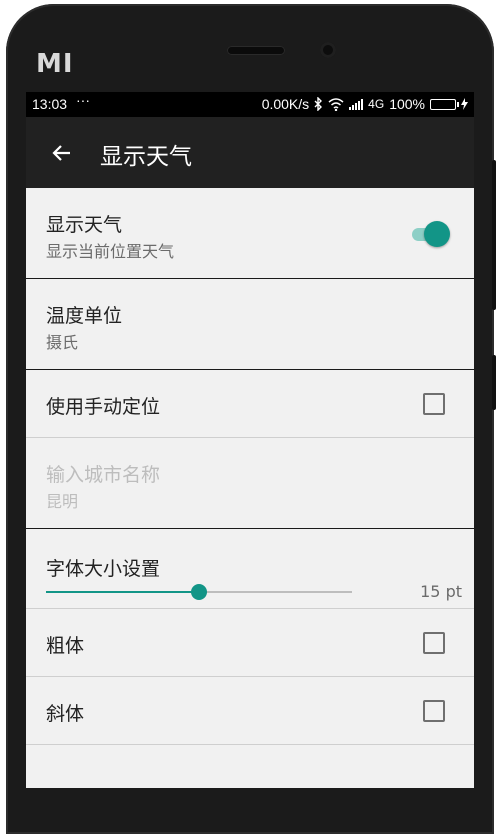 This screenshot has height=834, width=500. I want to click on setting-title: 字体大小设置, so click(103, 569).